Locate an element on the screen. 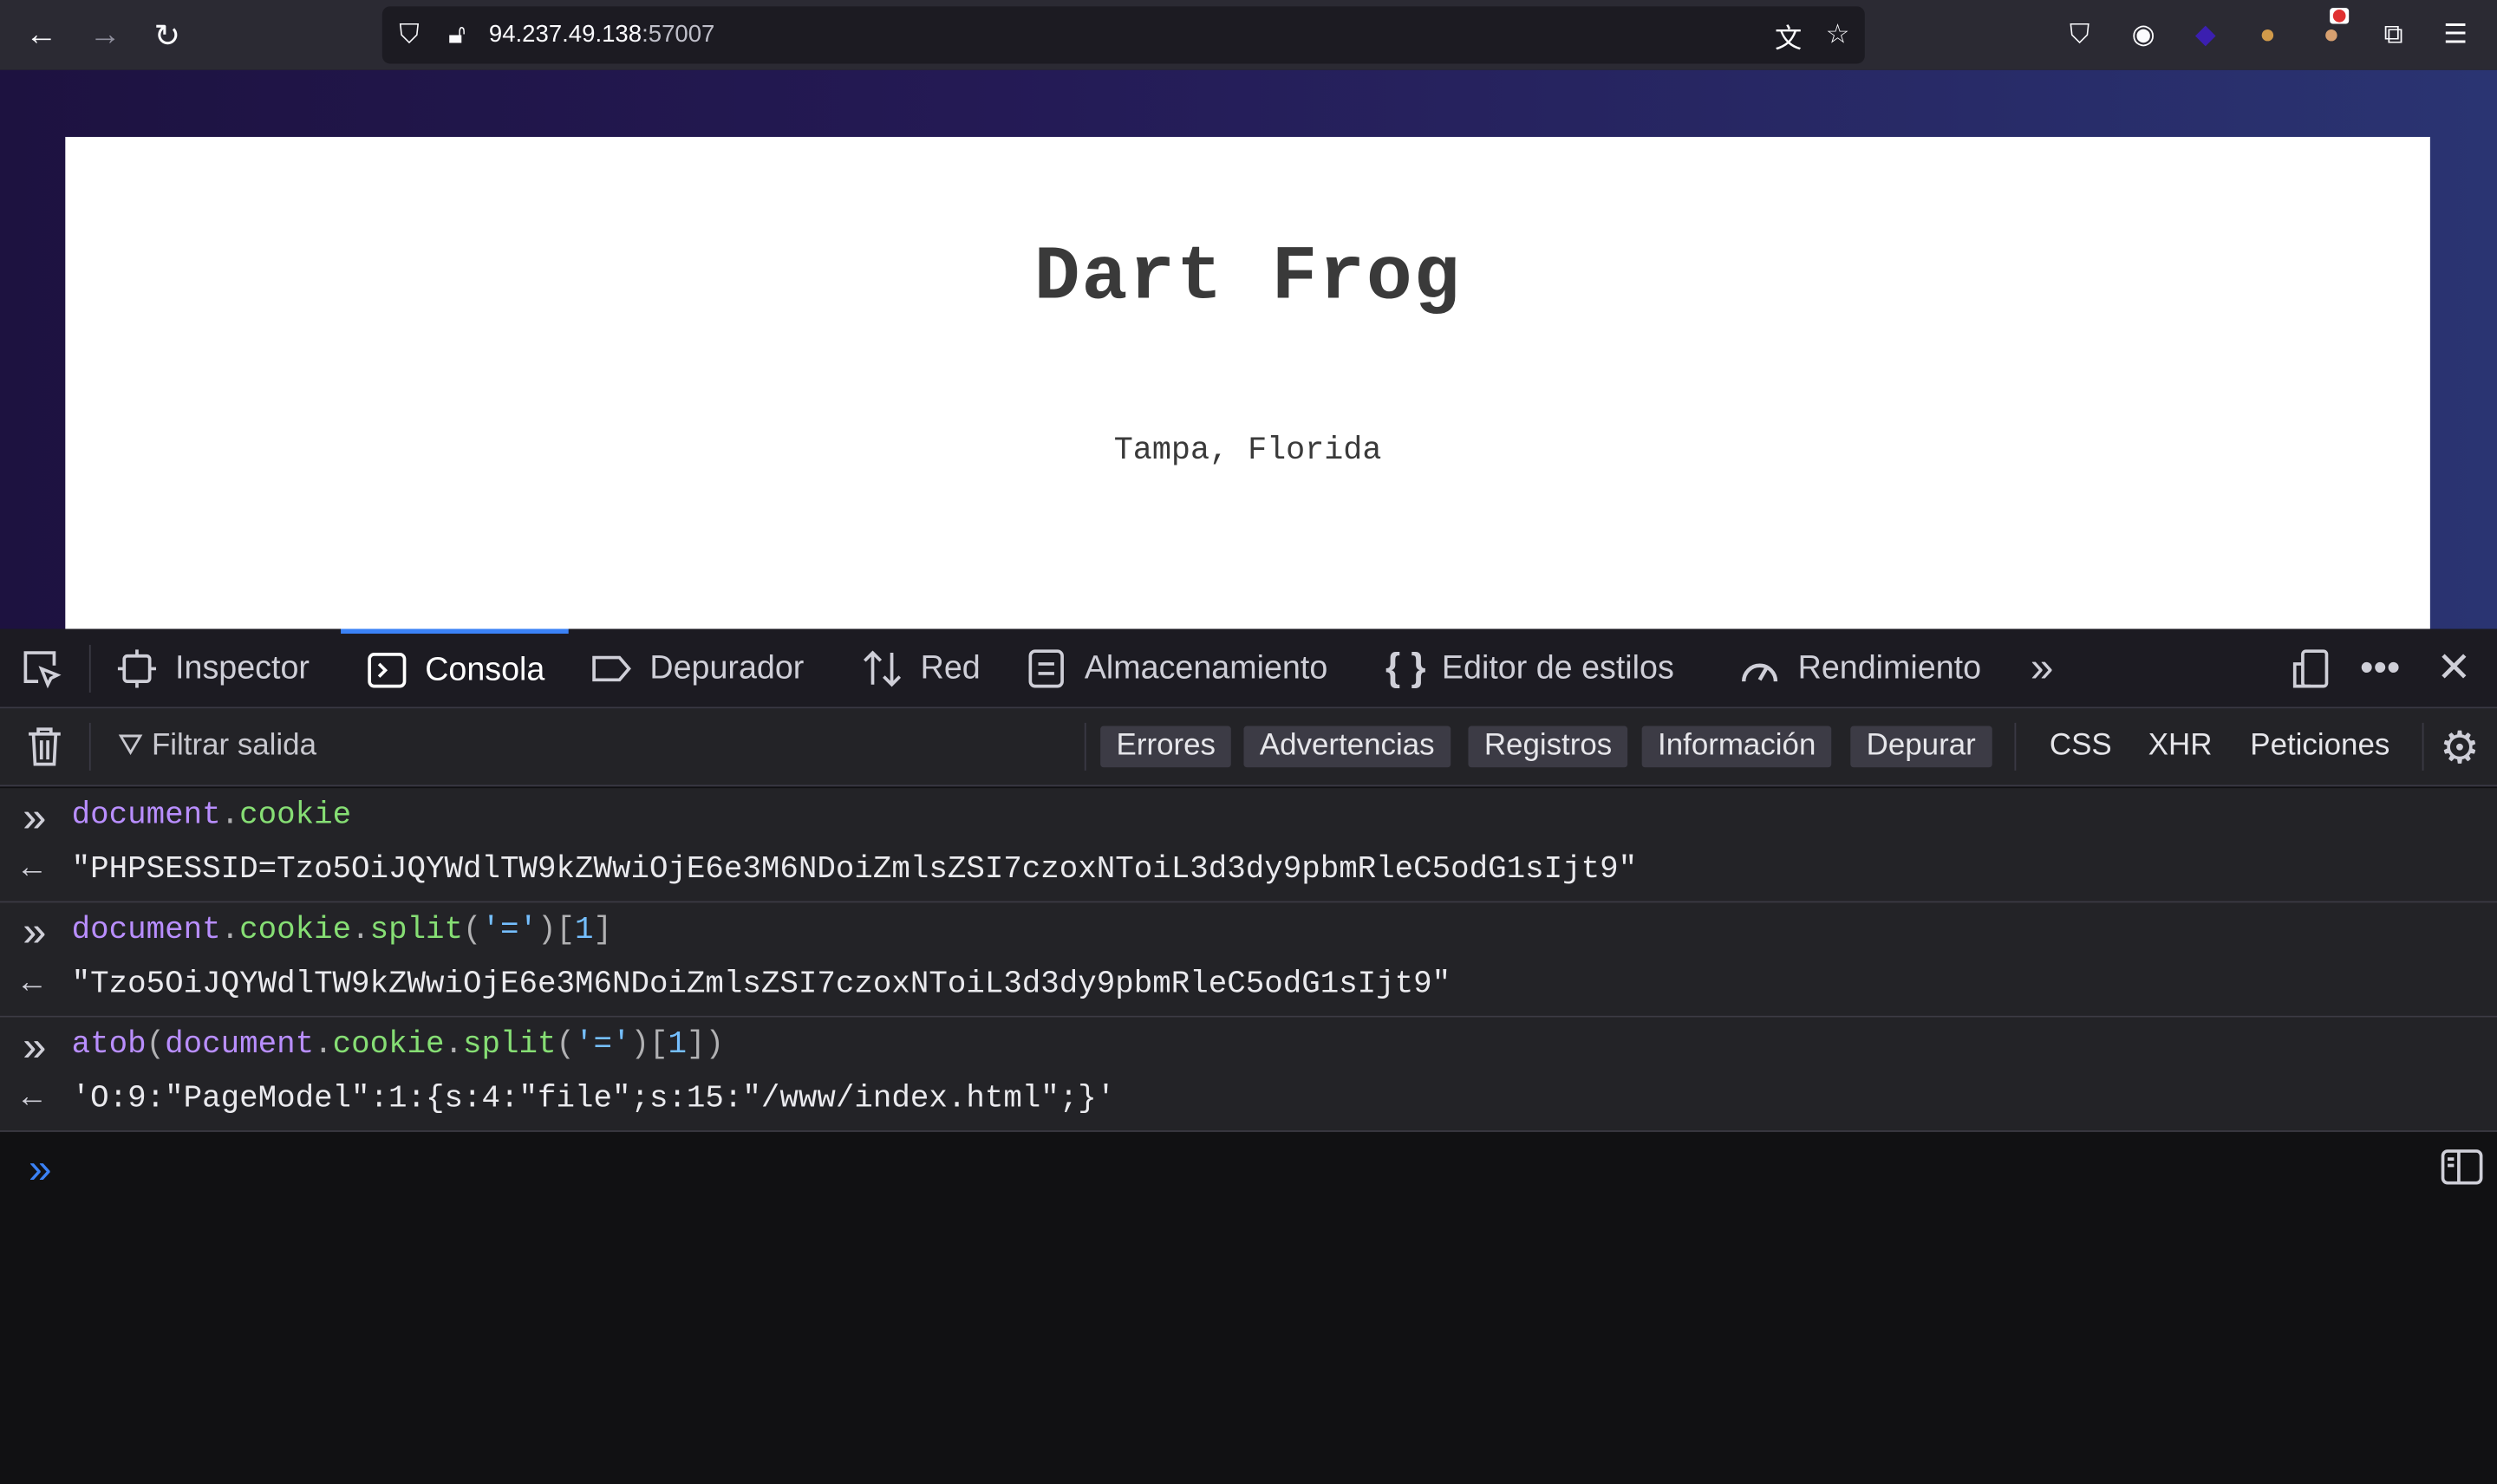  code-token: [ is located at coordinates (658, 1044).